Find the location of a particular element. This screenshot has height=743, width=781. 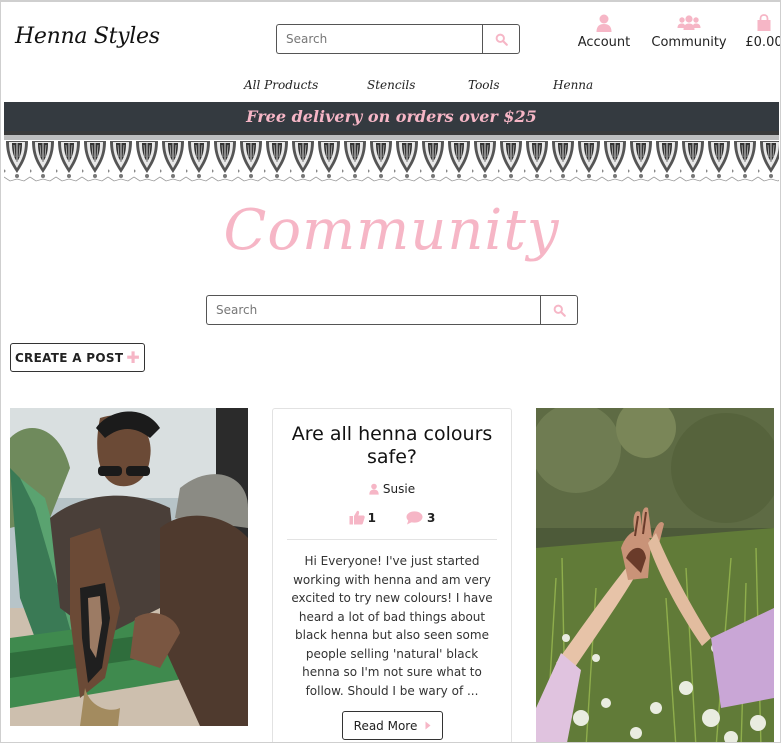

header-search is located at coordinates (398, 39).